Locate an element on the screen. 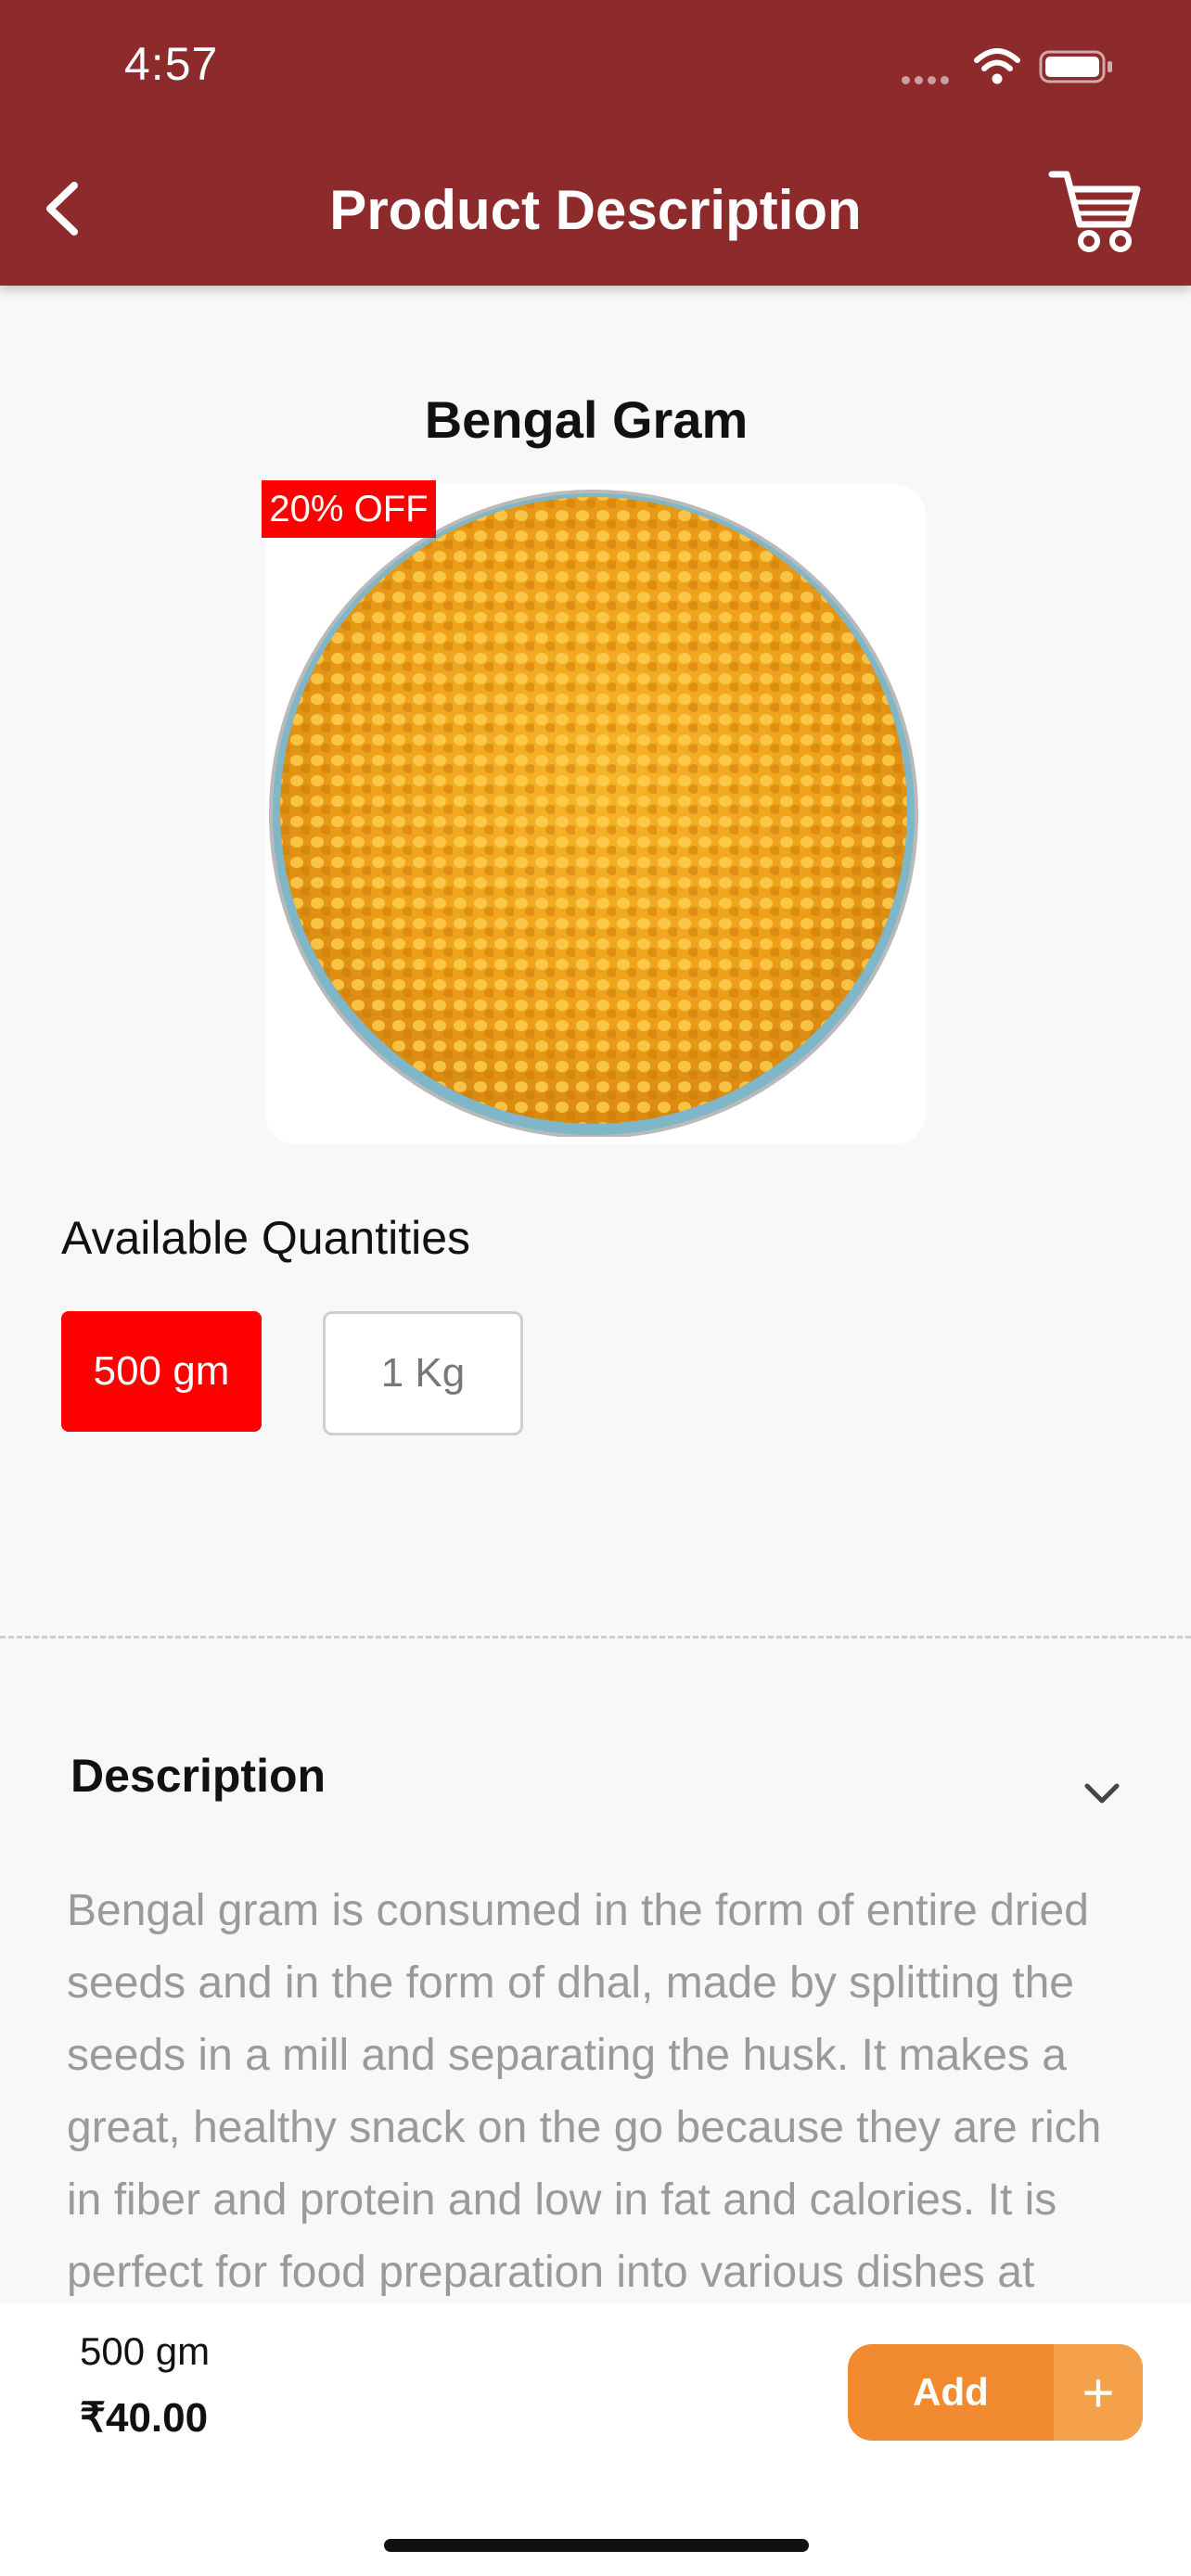 The height and width of the screenshot is (2576, 1191). chevron-down-icon is located at coordinates (1102, 1793).